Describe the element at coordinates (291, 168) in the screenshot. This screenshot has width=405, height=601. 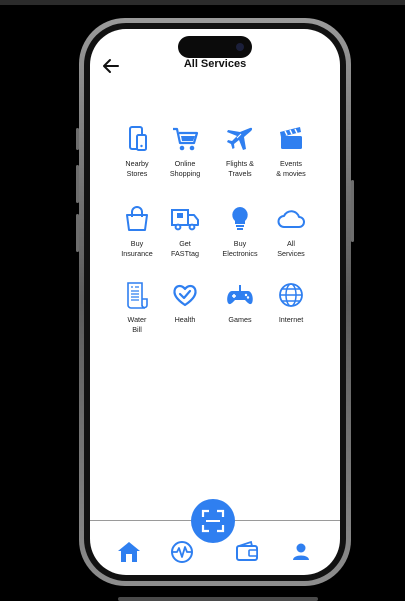
I see `service-label: Events & movies` at that location.